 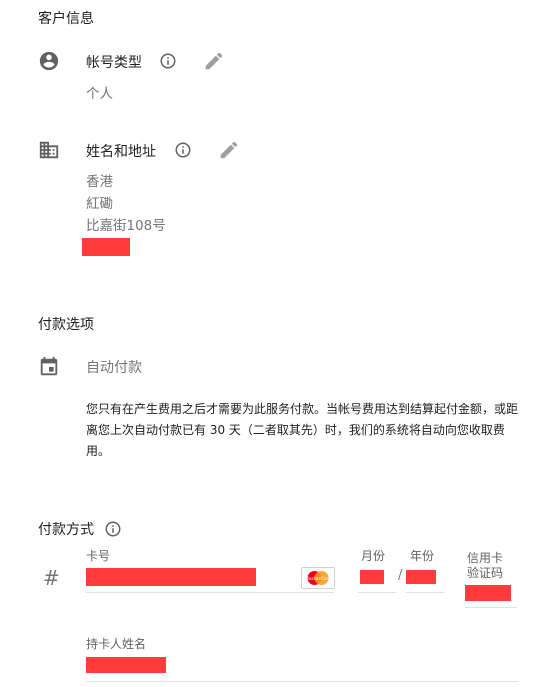 What do you see at coordinates (98, 556) in the screenshot?
I see `card-number-label: 卡号` at bounding box center [98, 556].